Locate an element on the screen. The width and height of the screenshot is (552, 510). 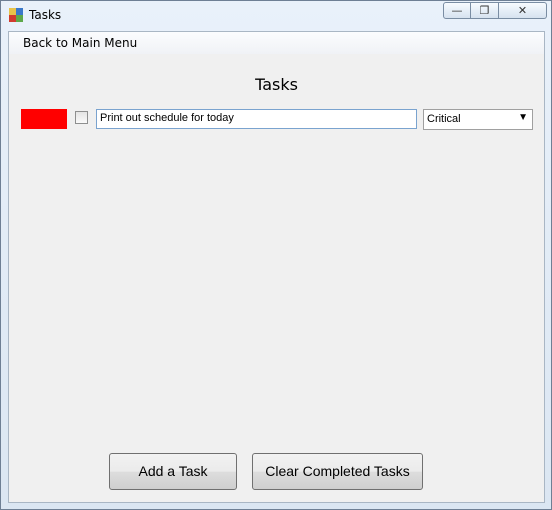
priority-dropdown: Critical ▼ is located at coordinates (478, 119).